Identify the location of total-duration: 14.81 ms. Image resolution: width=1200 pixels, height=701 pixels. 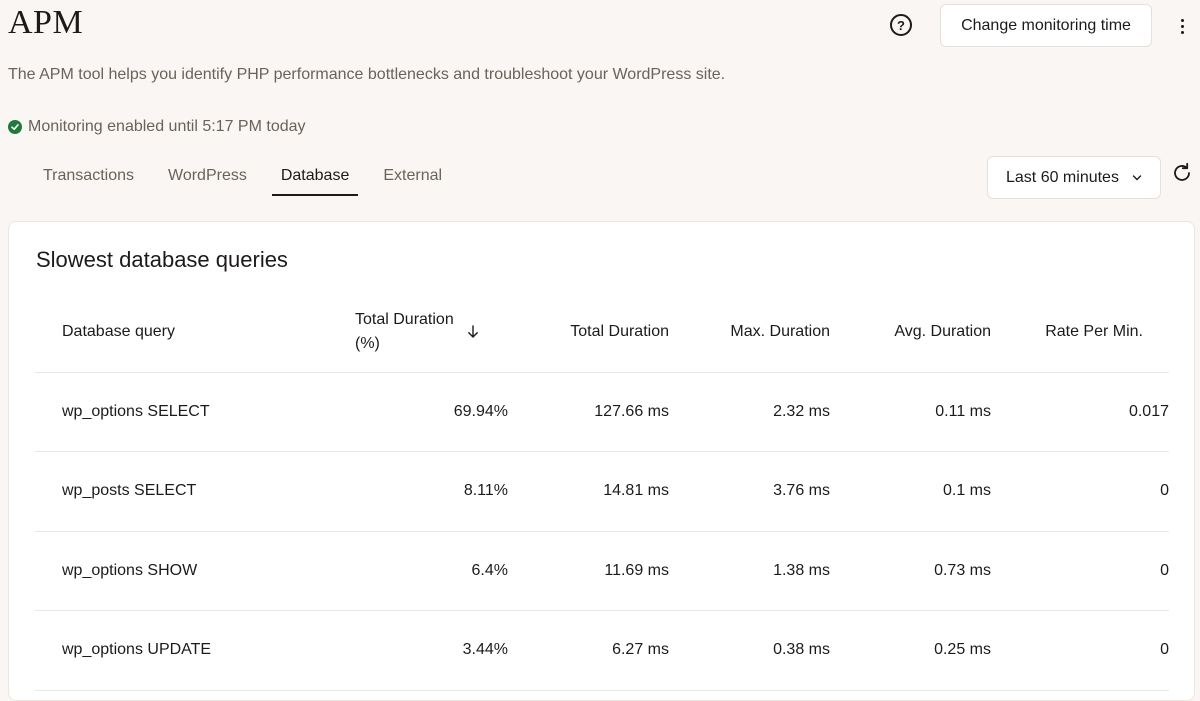
(588, 491).